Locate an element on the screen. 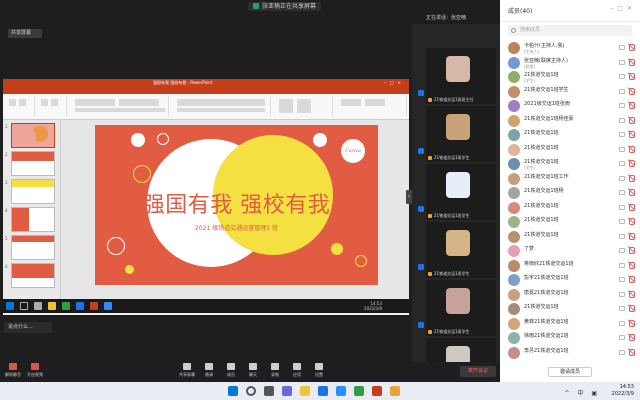 This screenshot has height=400, width=640. window-controls: –▢✕ is located at coordinates (394, 83).